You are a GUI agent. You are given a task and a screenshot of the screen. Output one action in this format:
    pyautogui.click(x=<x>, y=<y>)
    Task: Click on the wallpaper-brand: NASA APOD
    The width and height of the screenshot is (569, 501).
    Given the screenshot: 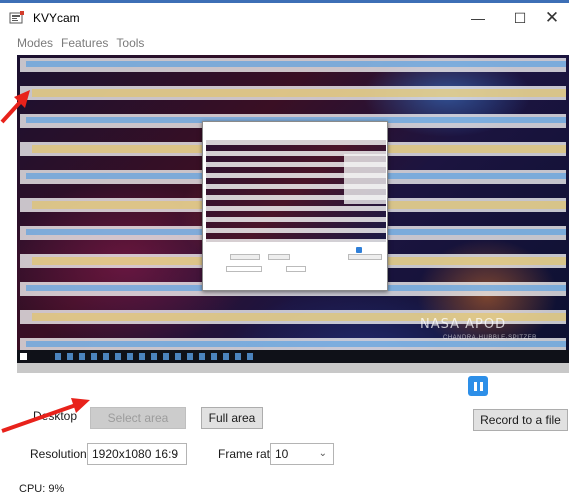 What is the action you would take?
    pyautogui.click(x=463, y=324)
    